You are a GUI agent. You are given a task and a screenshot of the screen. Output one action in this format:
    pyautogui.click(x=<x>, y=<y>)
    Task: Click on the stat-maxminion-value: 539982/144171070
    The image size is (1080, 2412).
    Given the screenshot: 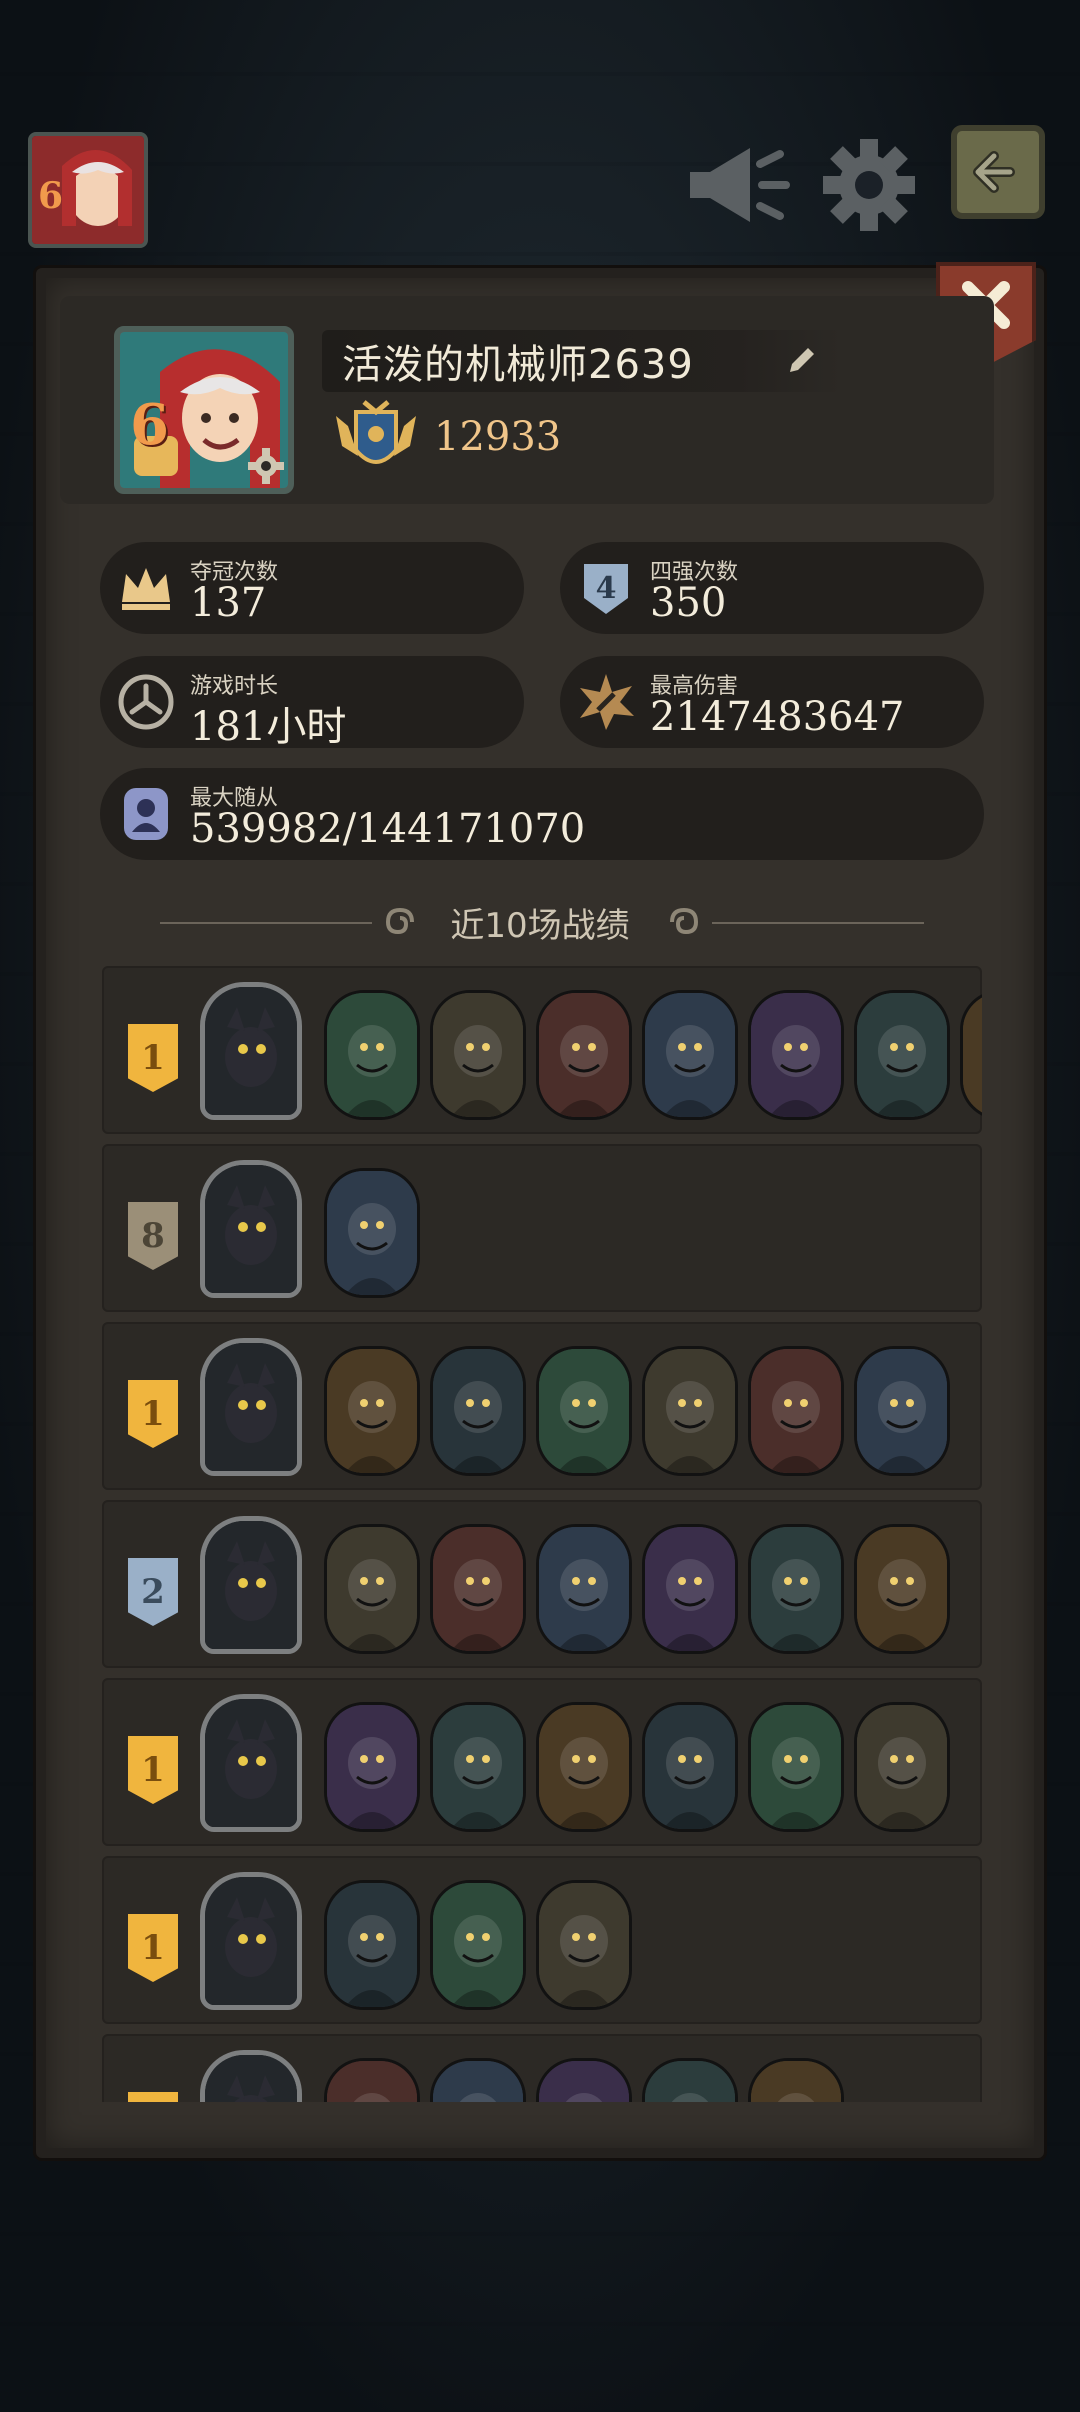 What is the action you would take?
    pyautogui.click(x=388, y=829)
    